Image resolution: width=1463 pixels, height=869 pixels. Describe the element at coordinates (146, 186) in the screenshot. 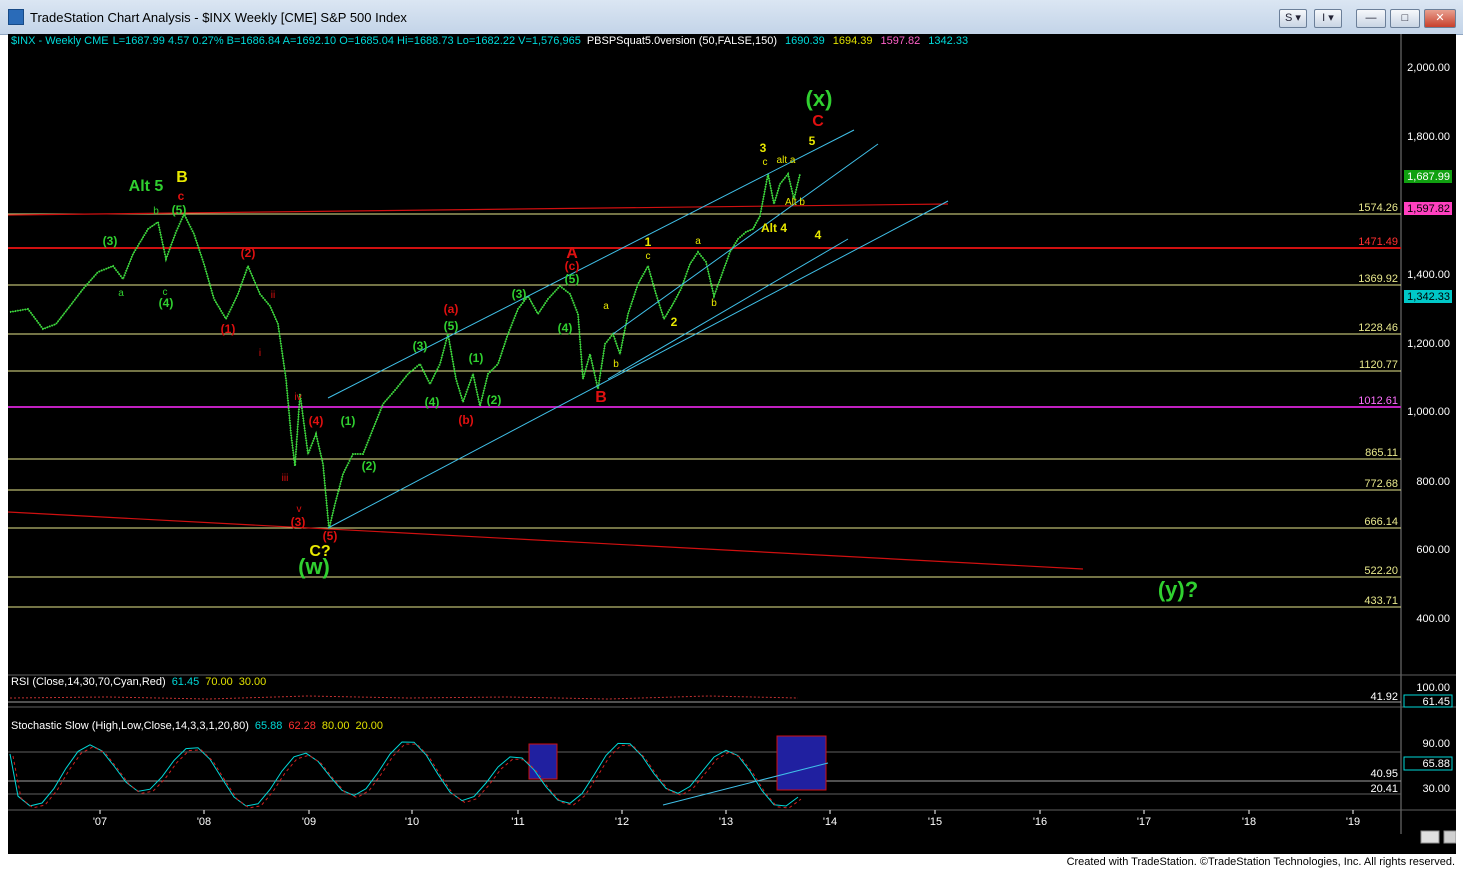

I see `wave-label: Alt 5` at that location.